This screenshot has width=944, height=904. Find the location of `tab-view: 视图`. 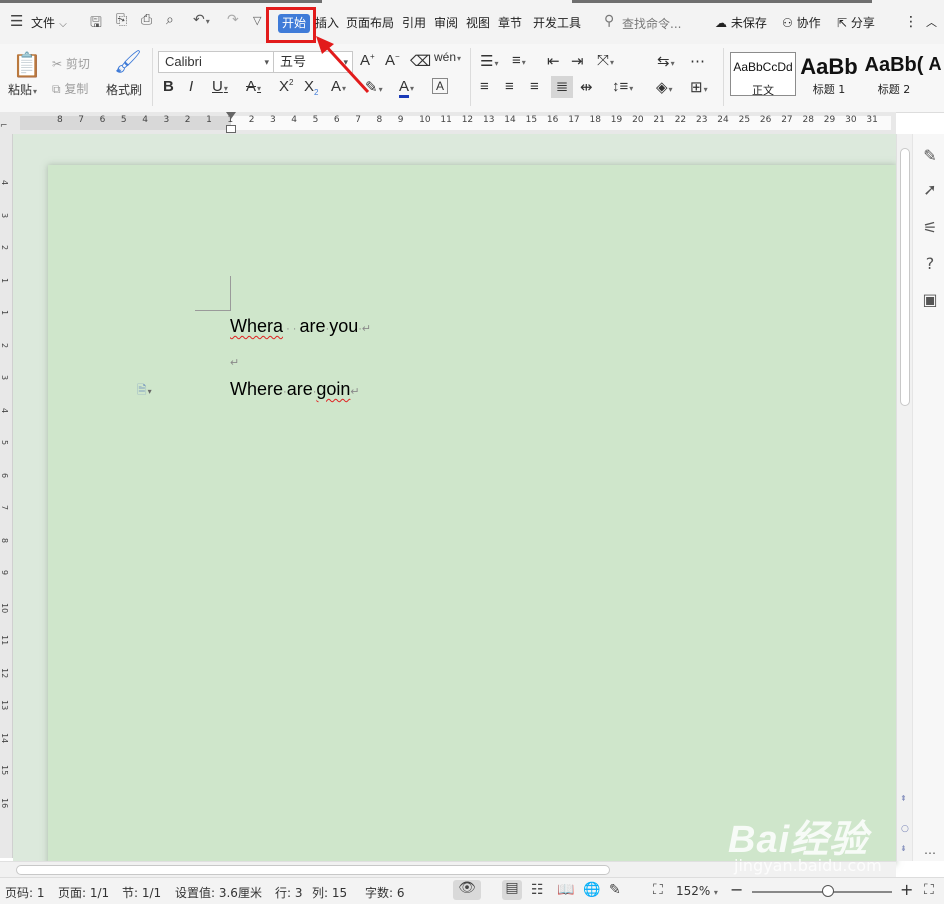

tab-view: 视图 is located at coordinates (478, 22).